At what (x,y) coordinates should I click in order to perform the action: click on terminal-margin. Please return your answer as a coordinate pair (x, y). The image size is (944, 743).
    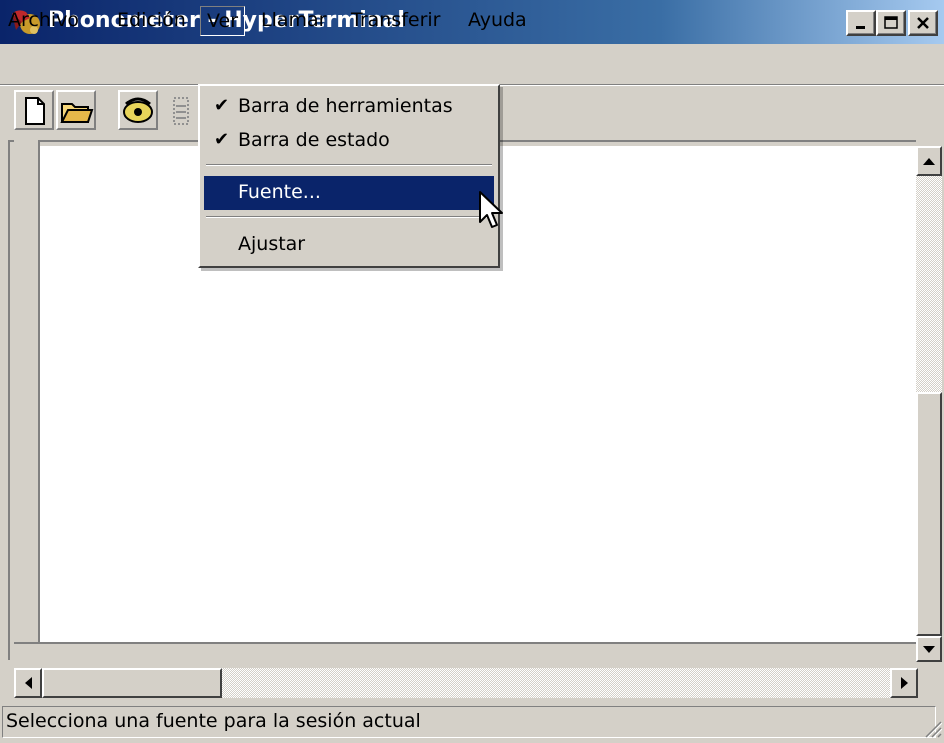
    Looking at the image, I should click on (27, 396).